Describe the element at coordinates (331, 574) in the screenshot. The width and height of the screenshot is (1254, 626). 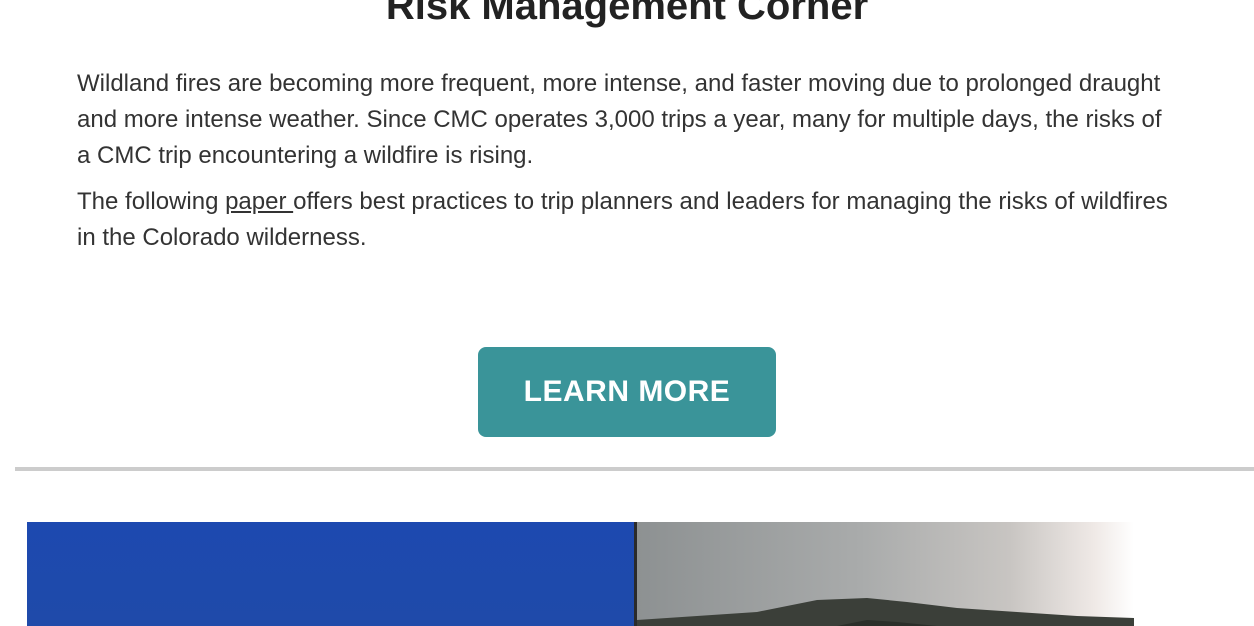
I see `blue-sky-image` at that location.